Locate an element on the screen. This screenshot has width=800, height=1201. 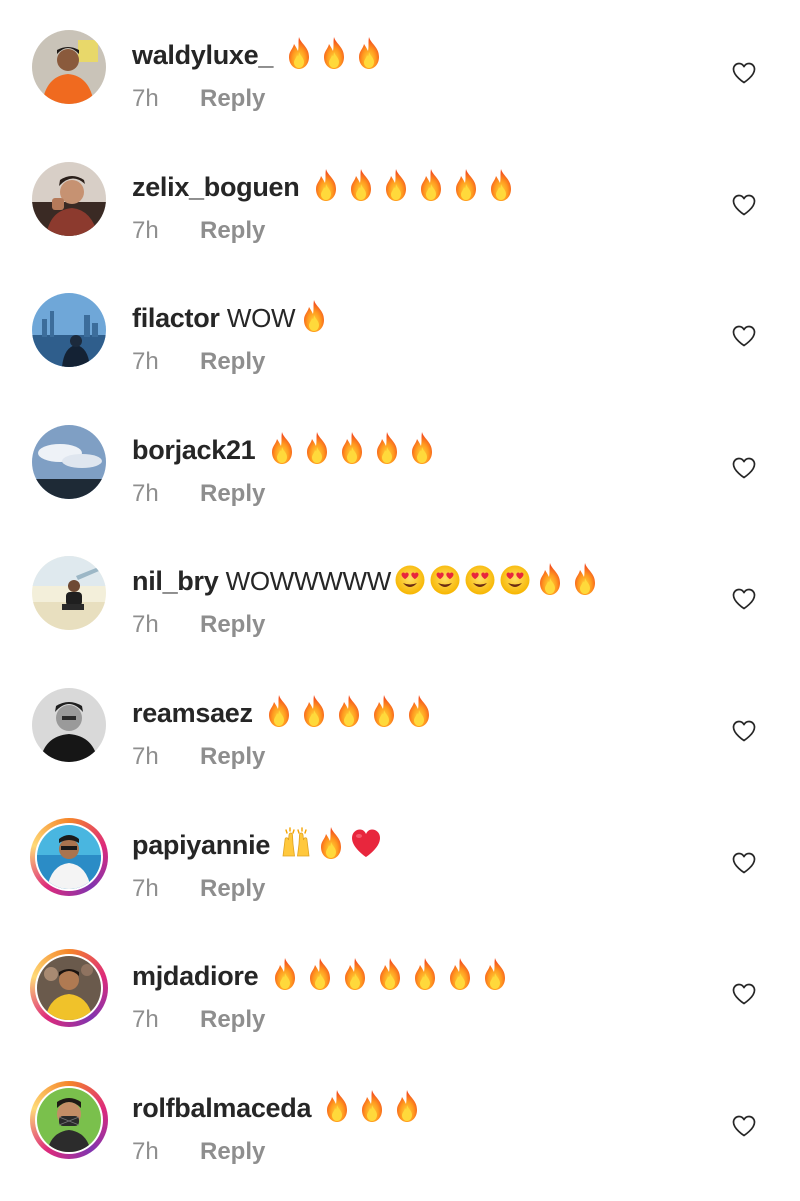
comment-username: mjdadiore is located at coordinates (195, 976).